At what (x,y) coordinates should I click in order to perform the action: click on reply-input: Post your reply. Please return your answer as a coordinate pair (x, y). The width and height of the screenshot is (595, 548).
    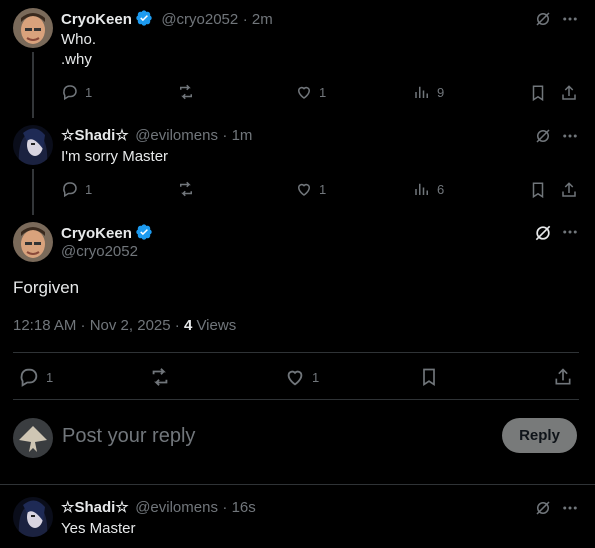
    Looking at the image, I should click on (128, 436).